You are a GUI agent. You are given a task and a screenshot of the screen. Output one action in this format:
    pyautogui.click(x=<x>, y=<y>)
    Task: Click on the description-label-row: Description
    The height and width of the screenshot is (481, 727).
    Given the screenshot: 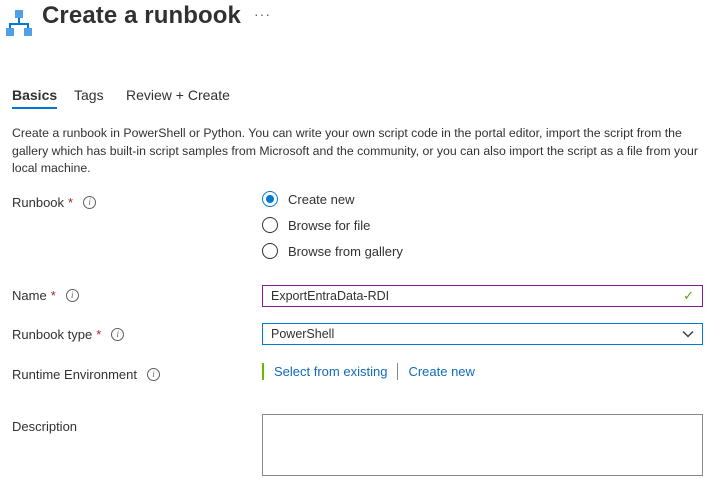 What is the action you would take?
    pyautogui.click(x=44, y=426)
    